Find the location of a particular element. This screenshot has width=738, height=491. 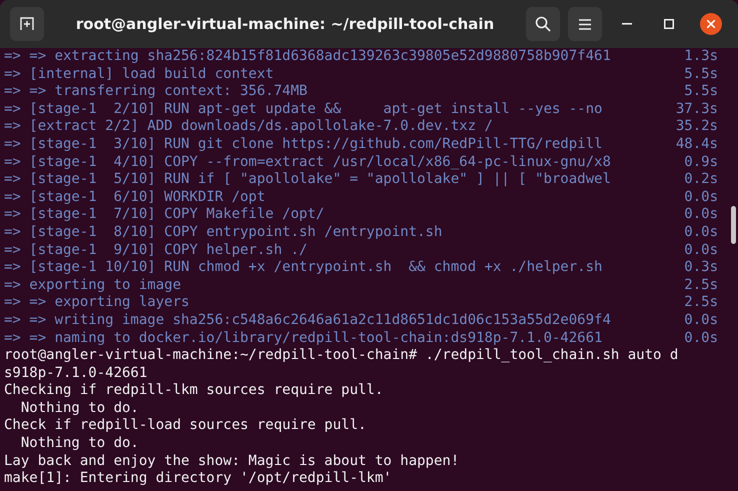

build-log-line: => exporting to image is located at coordinates (93, 285).